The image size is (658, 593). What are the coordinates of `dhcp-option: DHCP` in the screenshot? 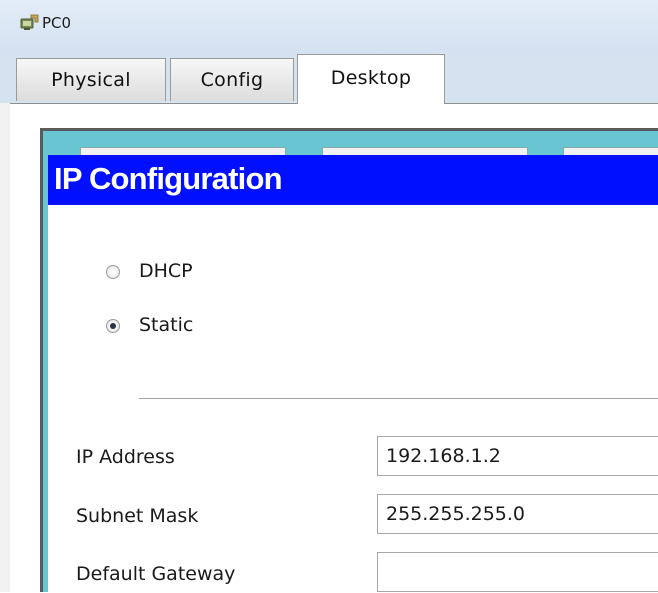 It's located at (161, 273).